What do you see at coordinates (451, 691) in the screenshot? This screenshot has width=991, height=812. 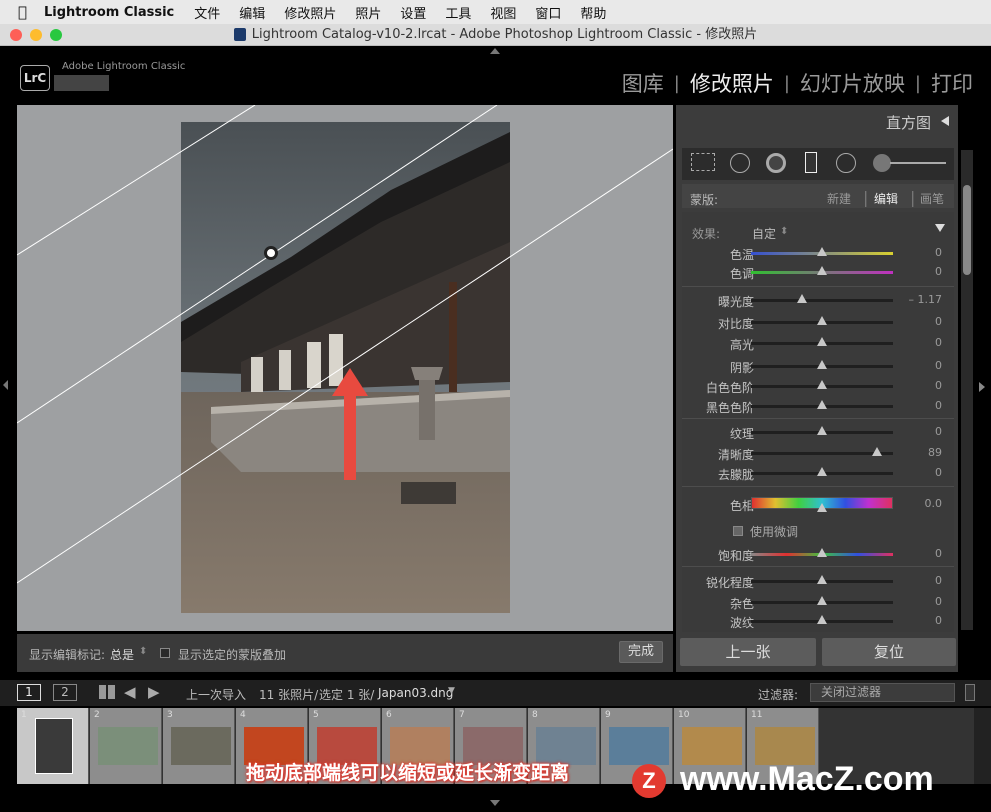 I see `dropdown-chevron-icon: ▼` at bounding box center [451, 691].